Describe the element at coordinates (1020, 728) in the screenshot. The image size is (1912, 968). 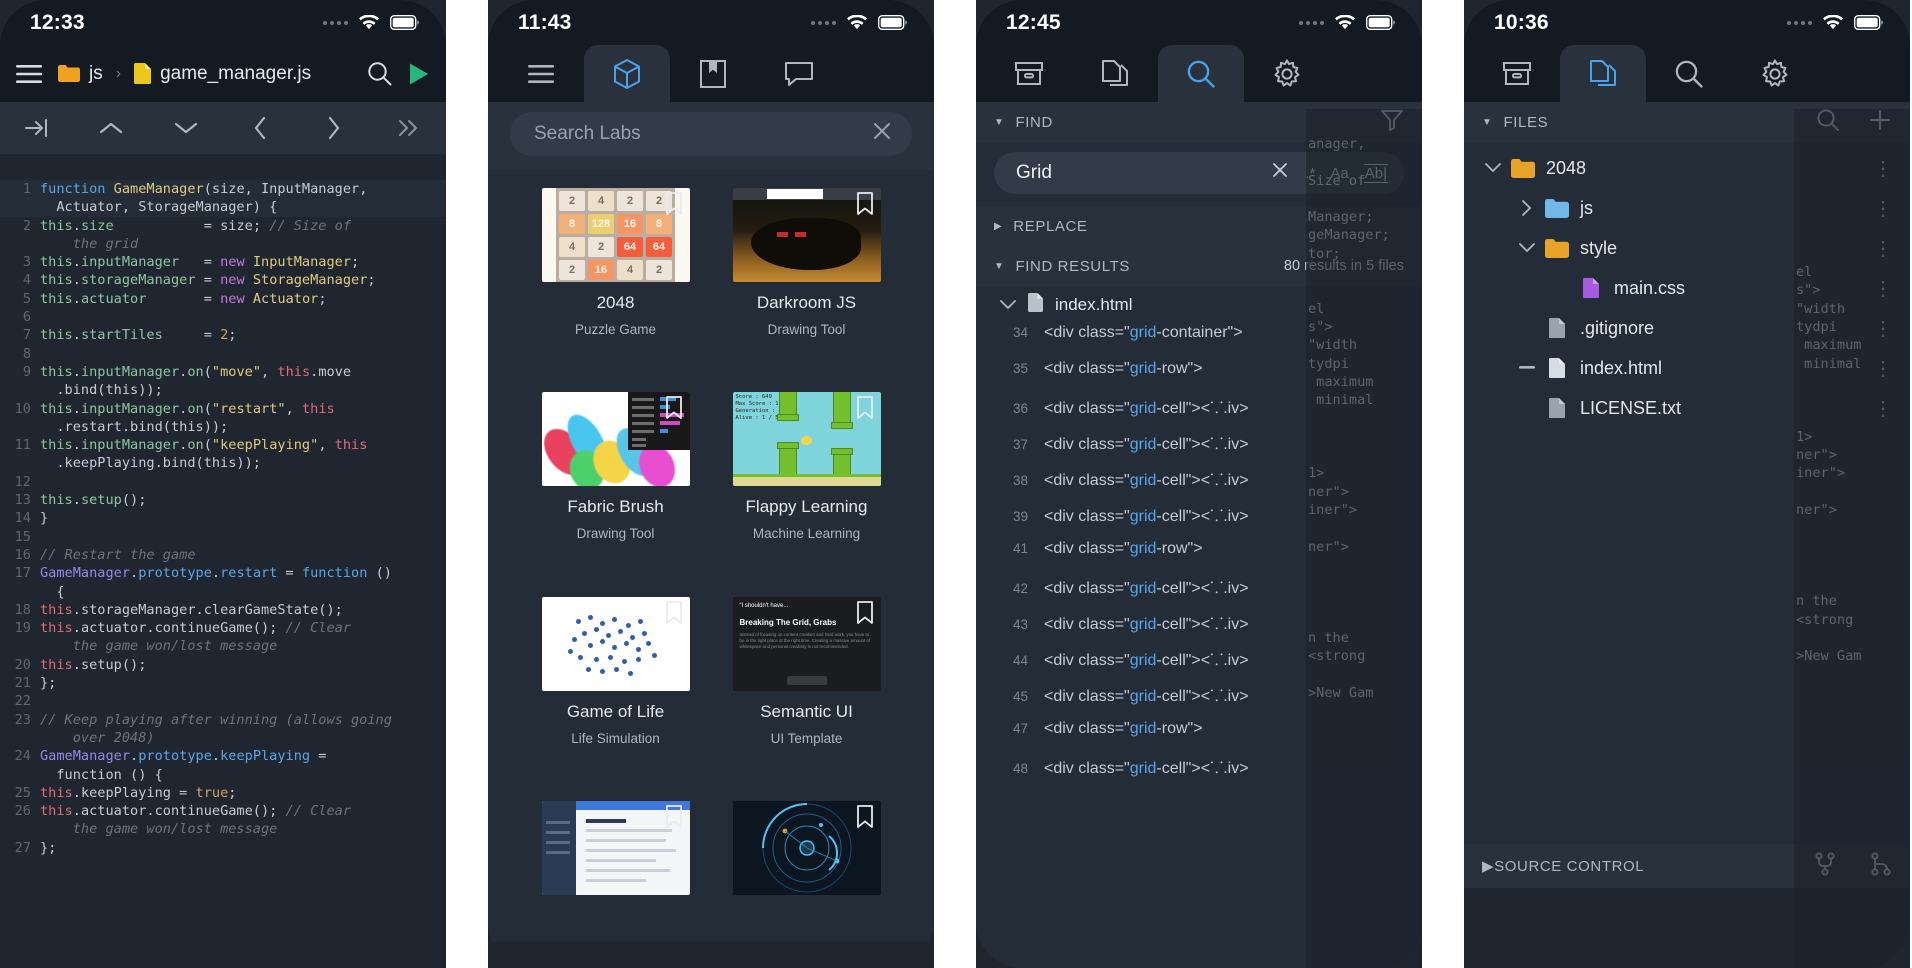
I see `result-line-number: 47` at that location.